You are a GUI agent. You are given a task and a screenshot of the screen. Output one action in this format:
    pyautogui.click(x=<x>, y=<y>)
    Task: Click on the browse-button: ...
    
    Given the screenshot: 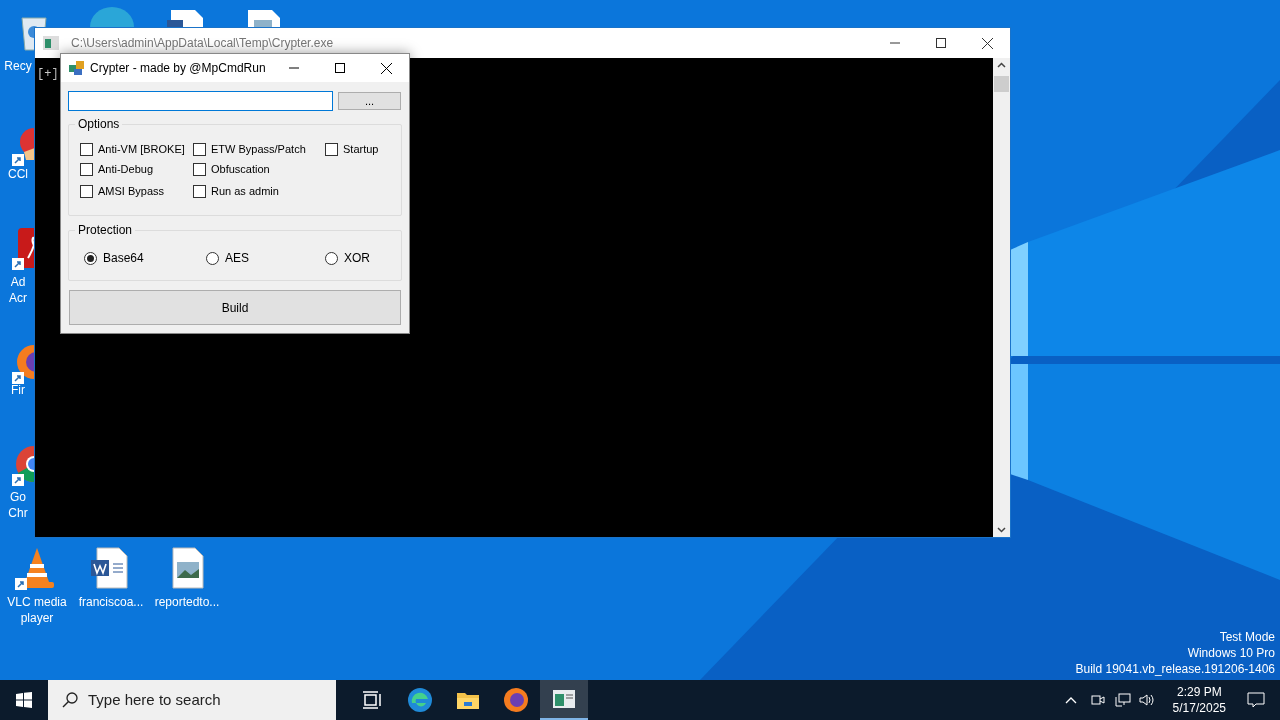 What is the action you would take?
    pyautogui.click(x=369, y=101)
    